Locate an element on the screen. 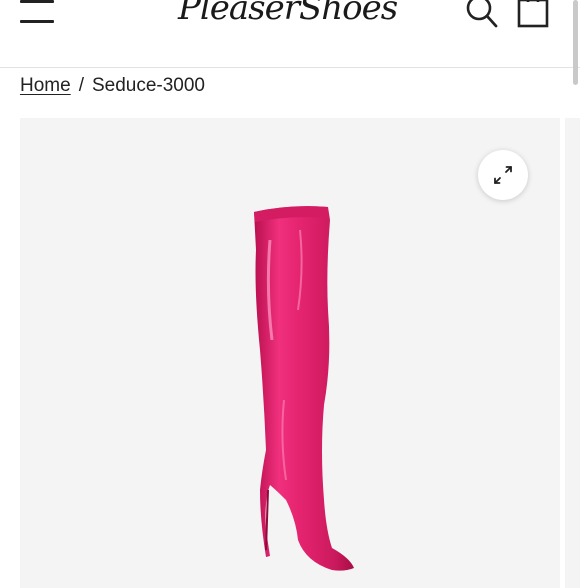 Image resolution: width=580 pixels, height=588 pixels. breadcrumb-current: Seduce-3000 is located at coordinates (148, 85).